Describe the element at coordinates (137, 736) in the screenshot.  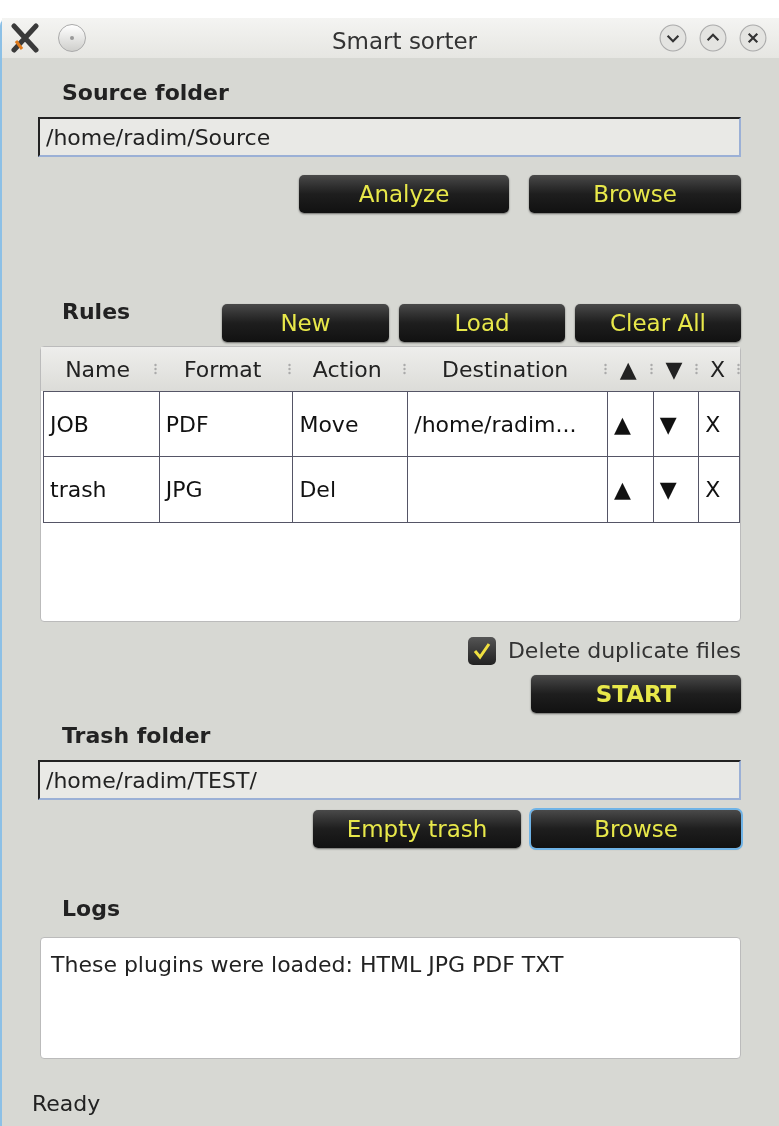
I see `section-label: Trash folder` at that location.